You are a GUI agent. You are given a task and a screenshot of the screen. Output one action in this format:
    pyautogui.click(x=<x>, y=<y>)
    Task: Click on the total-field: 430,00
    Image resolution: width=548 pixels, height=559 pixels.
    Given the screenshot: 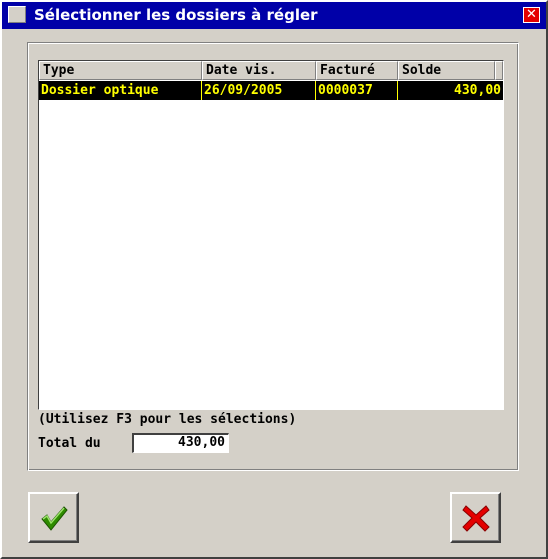 What is the action you would take?
    pyautogui.click(x=180, y=443)
    